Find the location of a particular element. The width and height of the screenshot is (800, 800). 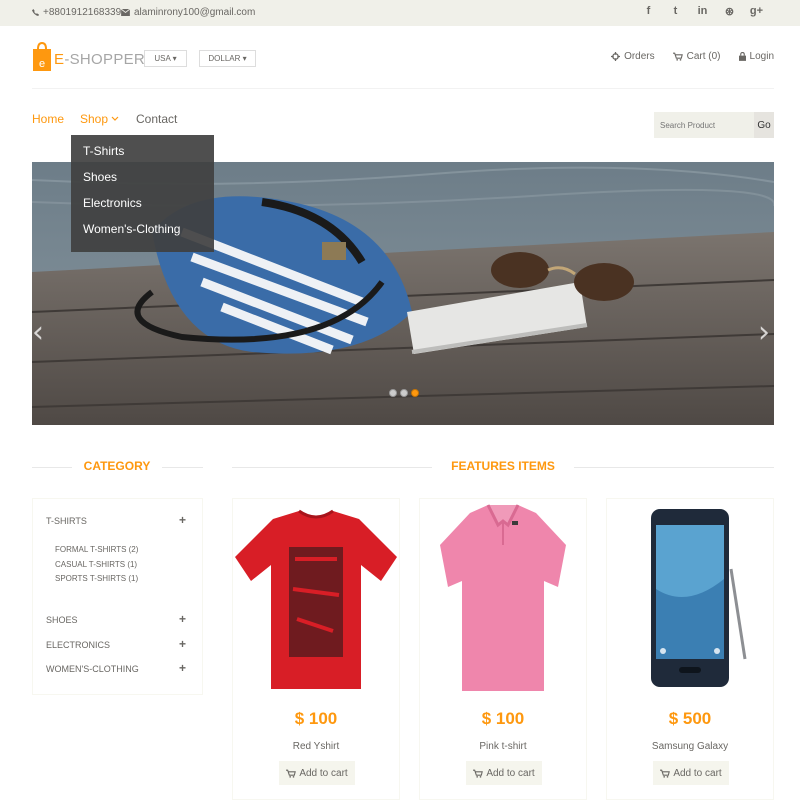

cart-link: Cart (0) is located at coordinates (696, 56).